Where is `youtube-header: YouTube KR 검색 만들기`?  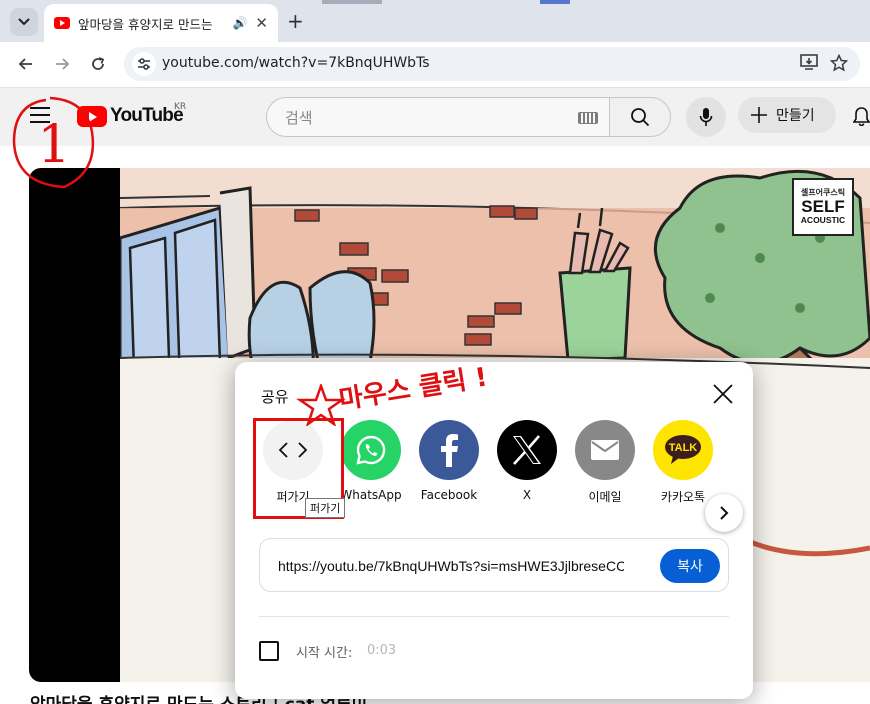 youtube-header: YouTube KR 검색 만들기 is located at coordinates (435, 117).